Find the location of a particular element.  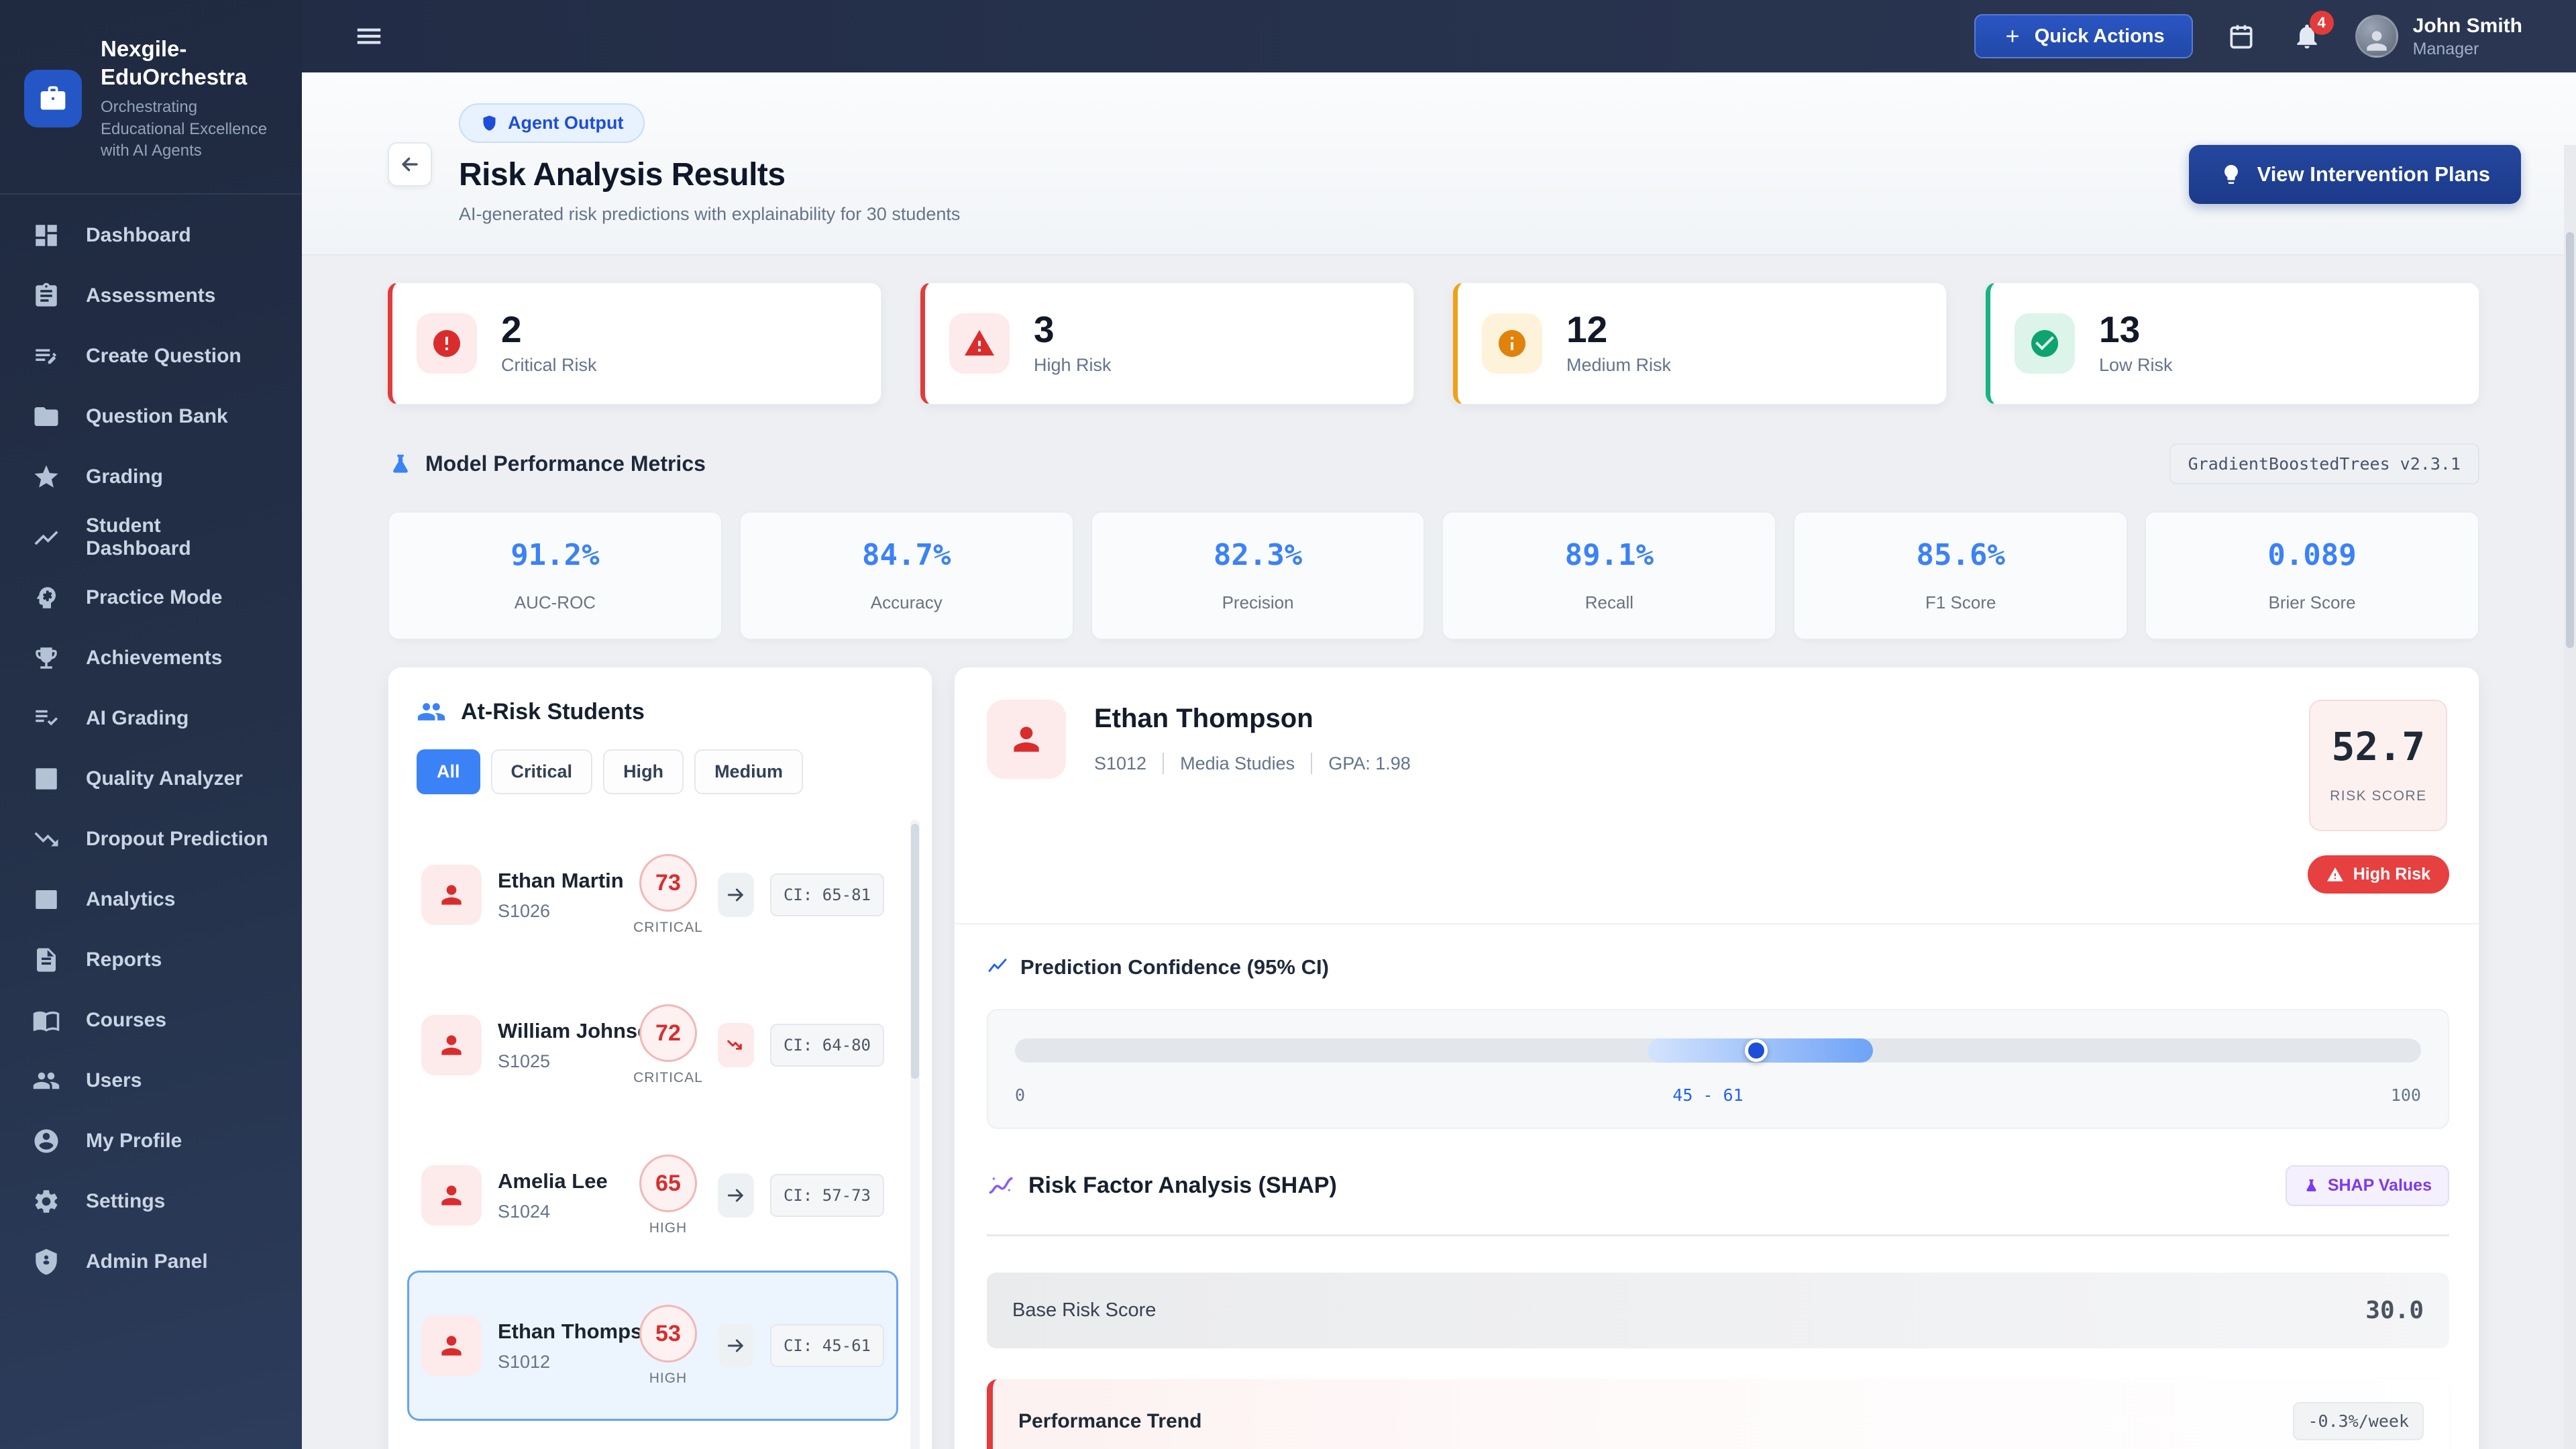

meta-divider is located at coordinates (1312, 763).